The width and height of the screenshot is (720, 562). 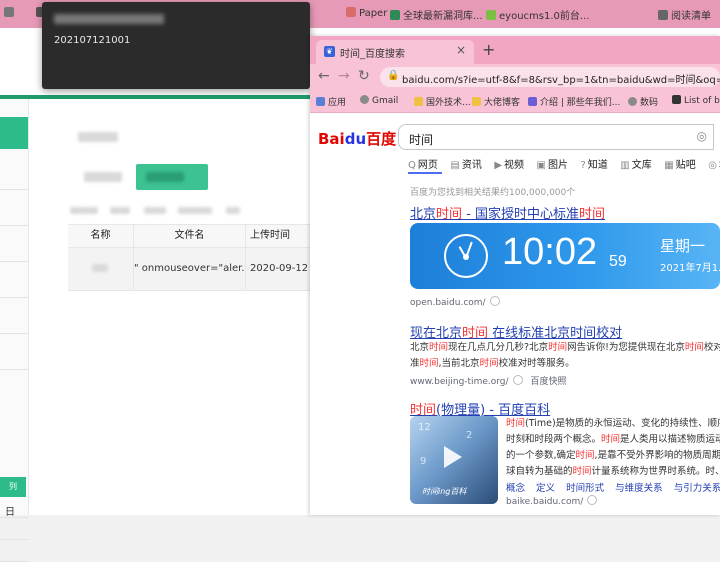 What do you see at coordinates (509, 163) in the screenshot?
I see `tab-video: ▶ 视频` at bounding box center [509, 163].